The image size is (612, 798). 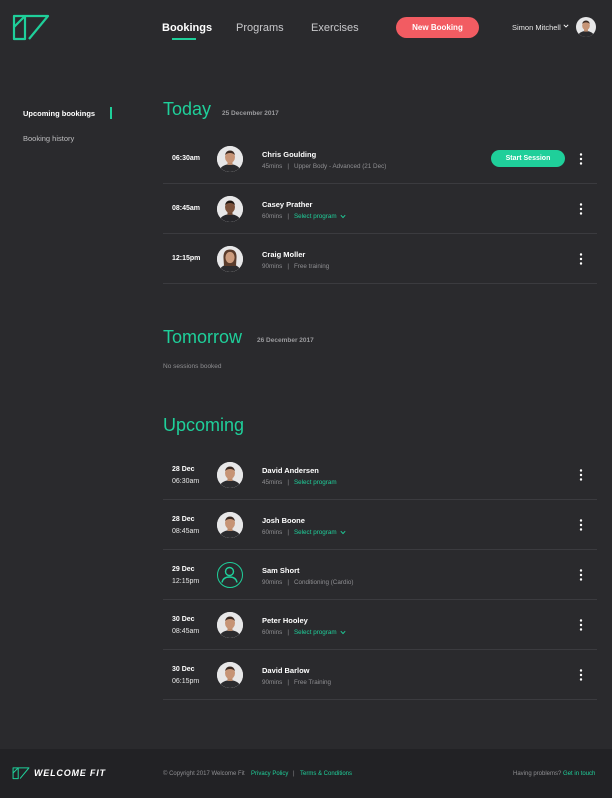 I want to click on start-session-button: Start Session, so click(x=528, y=158).